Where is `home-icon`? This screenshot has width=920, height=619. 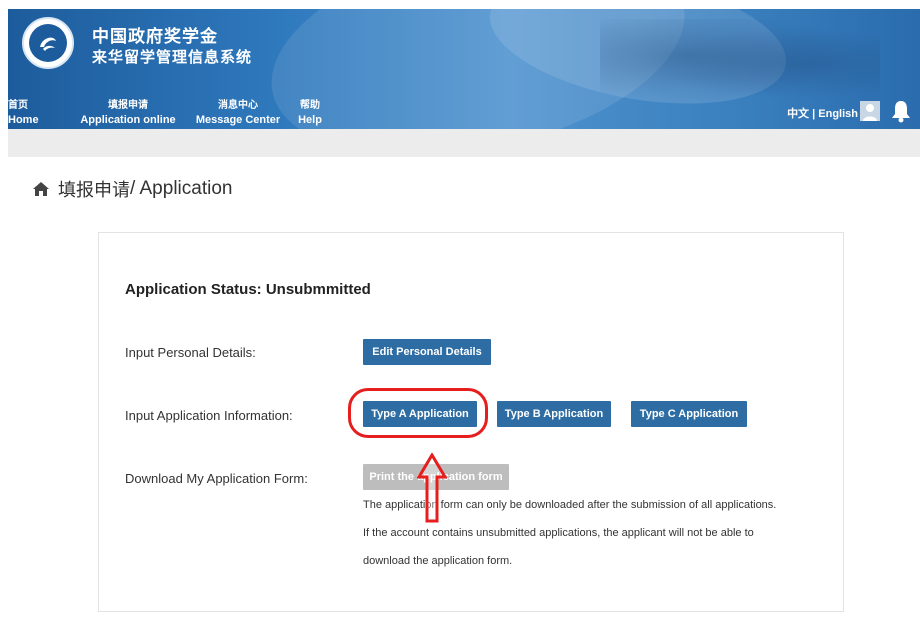 home-icon is located at coordinates (41, 189).